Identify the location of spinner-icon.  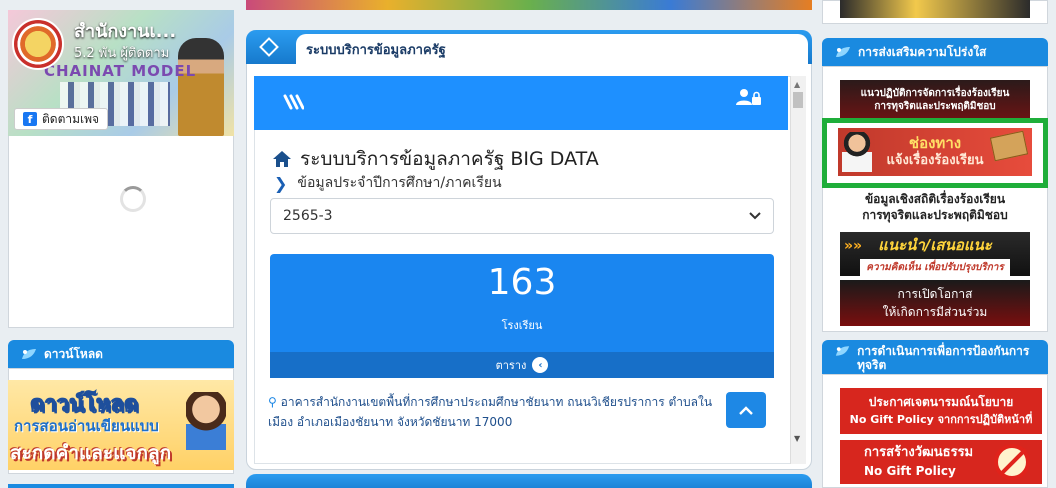
(133, 199).